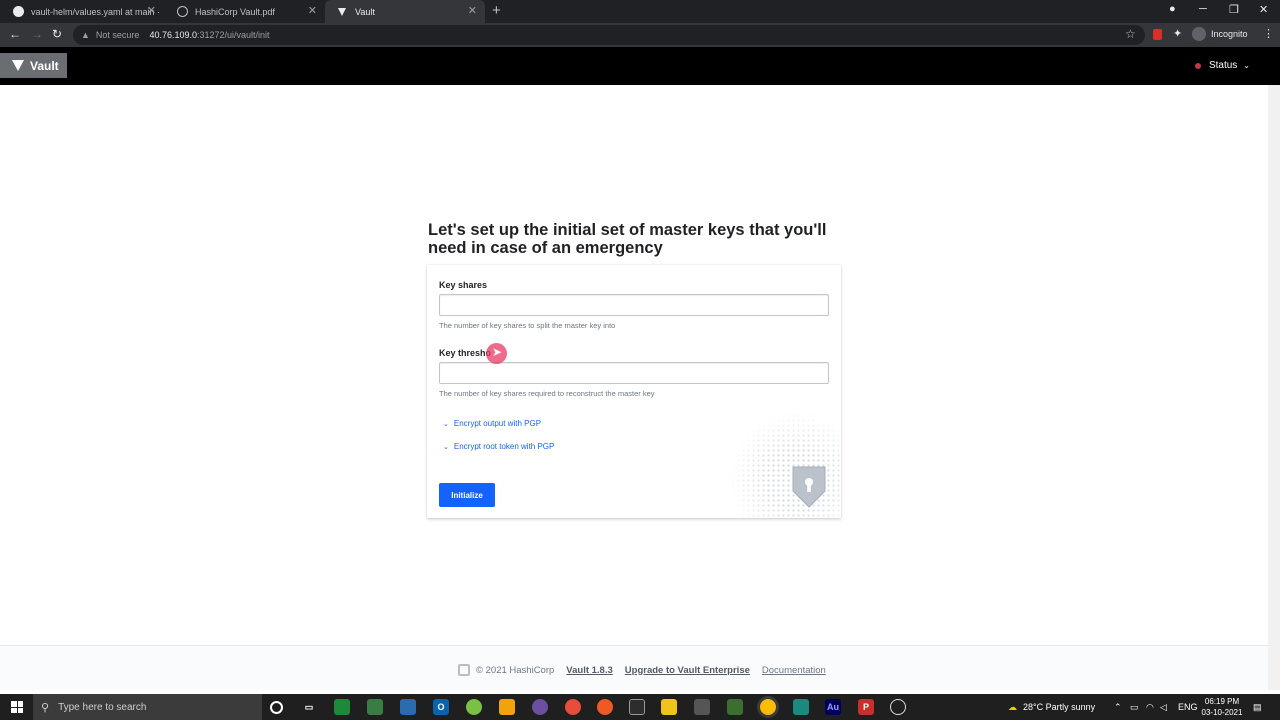 This screenshot has width=1280, height=720. I want to click on upgrade-link: Upgrade to Vault Enterprise, so click(687, 670).